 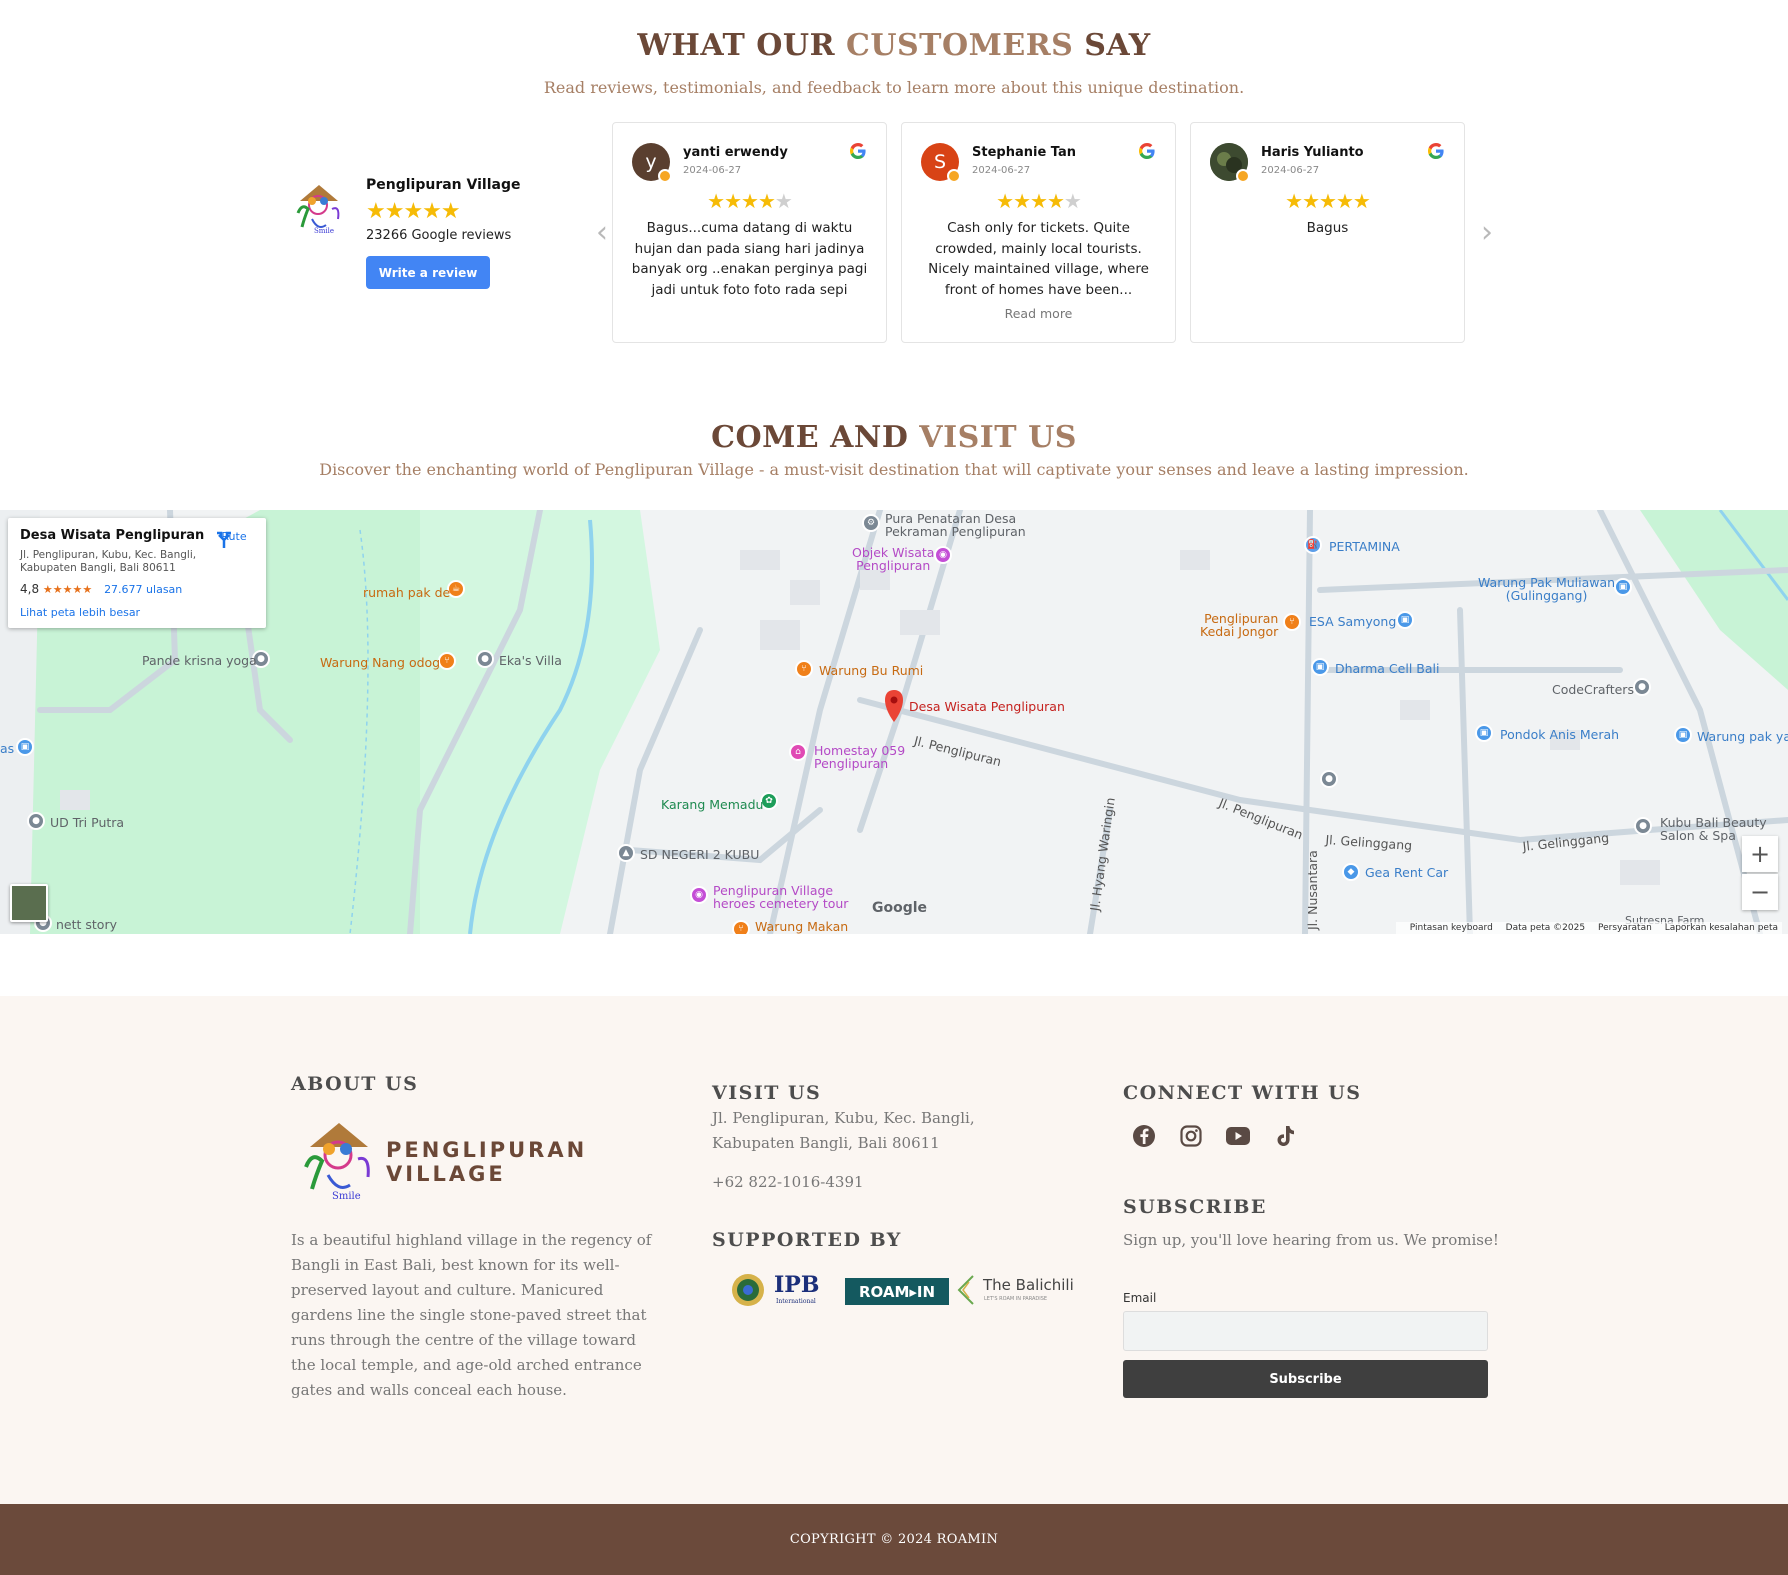 What do you see at coordinates (443, 185) in the screenshot?
I see `business-name: Penglipuran Village` at bounding box center [443, 185].